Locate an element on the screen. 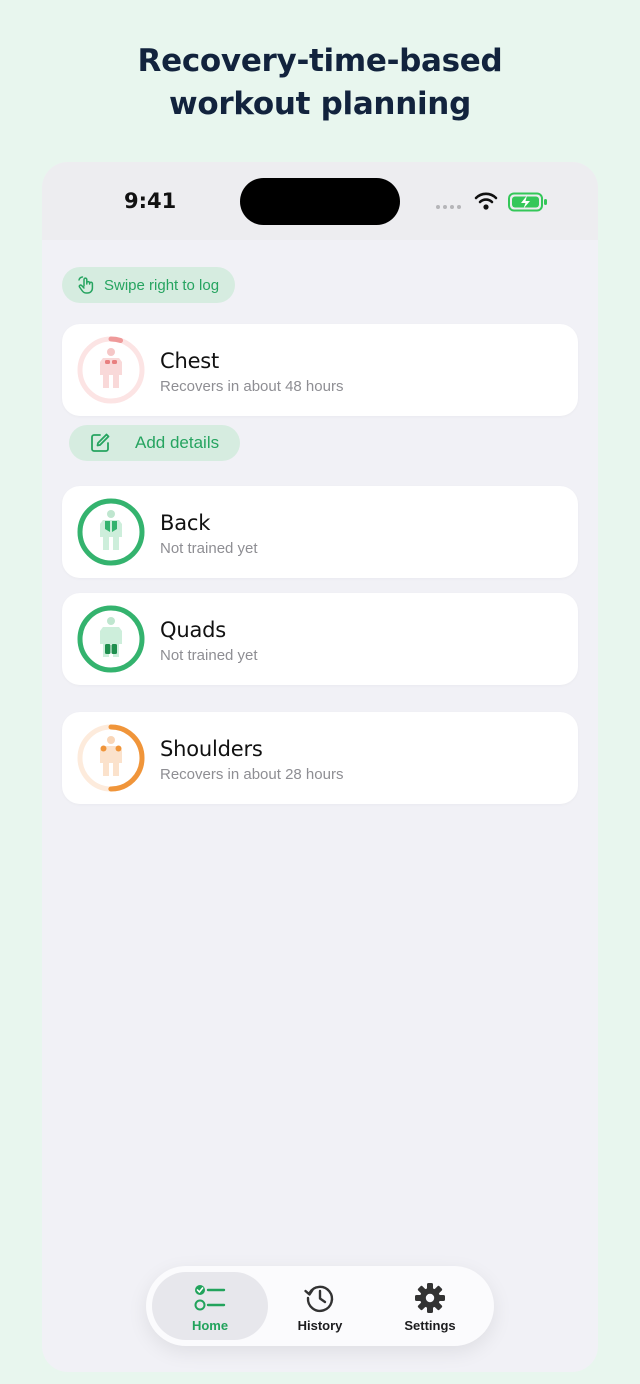  dynamic-island is located at coordinates (320, 201).